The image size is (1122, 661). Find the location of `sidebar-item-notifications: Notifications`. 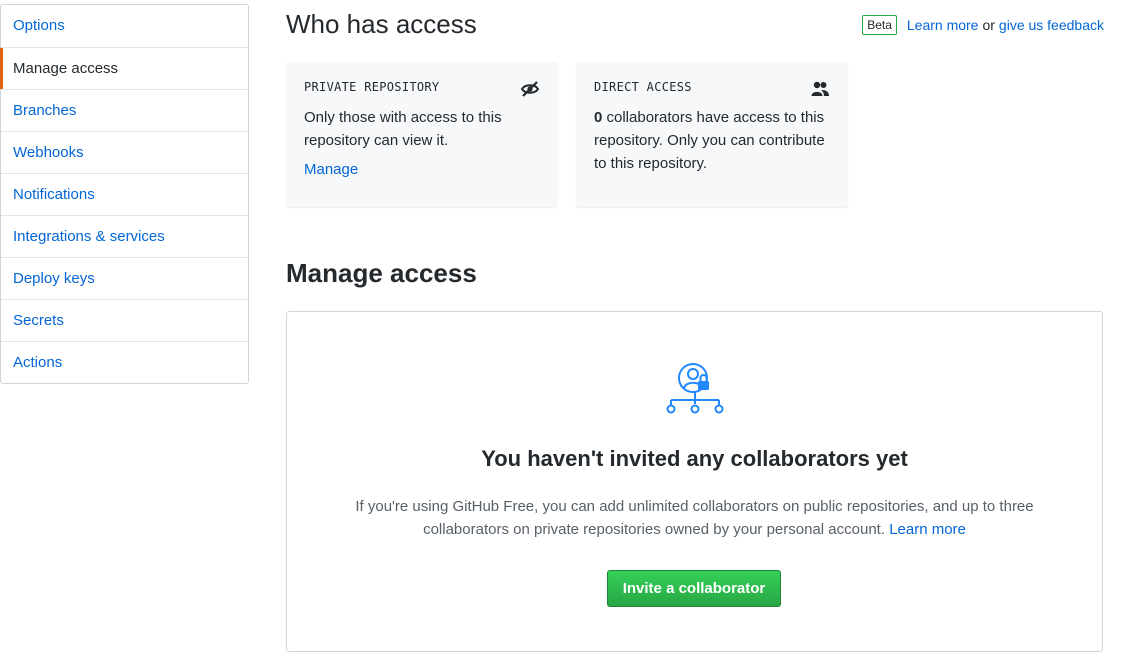

sidebar-item-notifications: Notifications is located at coordinates (124, 194).